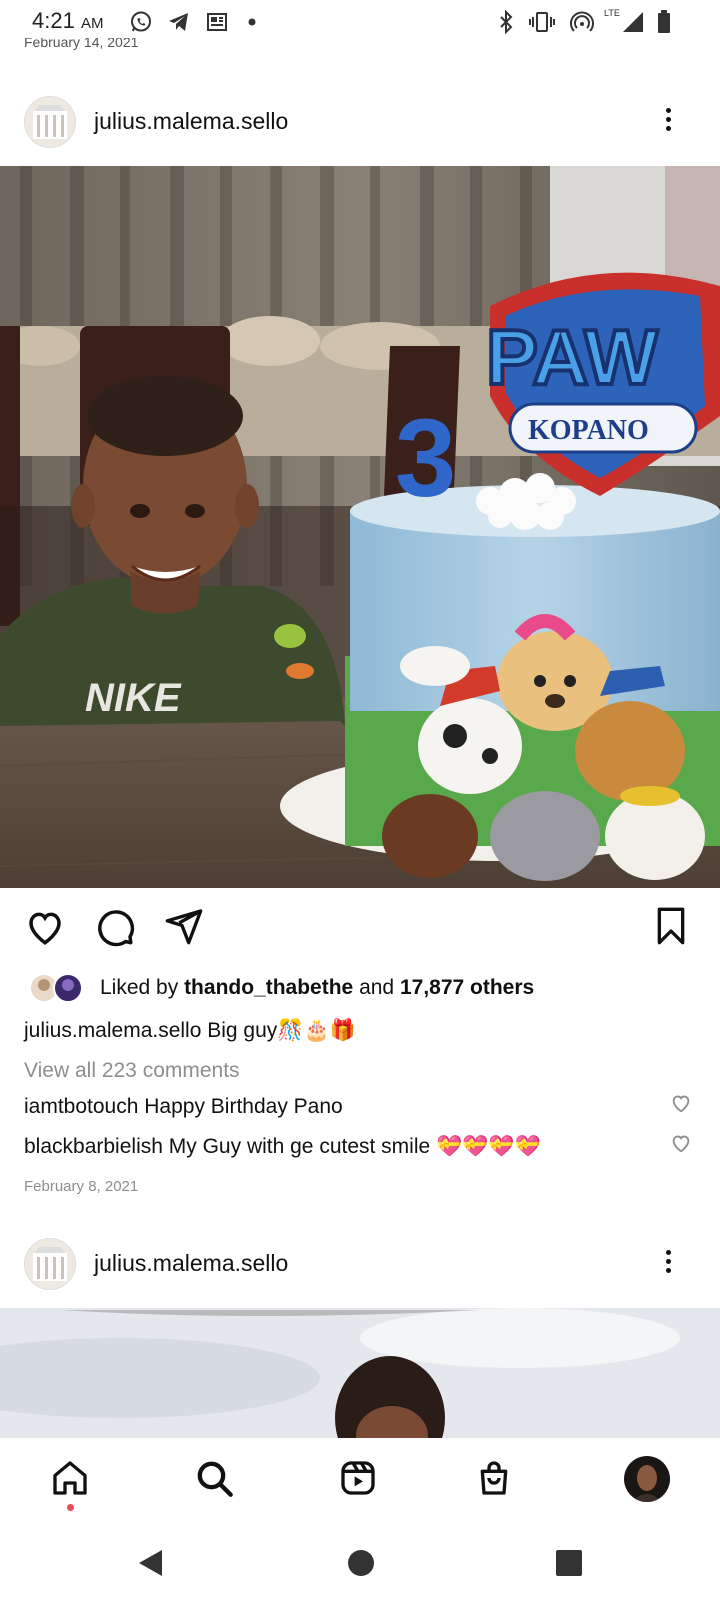 Image resolution: width=720 pixels, height=1600 pixels. Describe the element at coordinates (217, 22) in the screenshot. I see `news-icon` at that location.